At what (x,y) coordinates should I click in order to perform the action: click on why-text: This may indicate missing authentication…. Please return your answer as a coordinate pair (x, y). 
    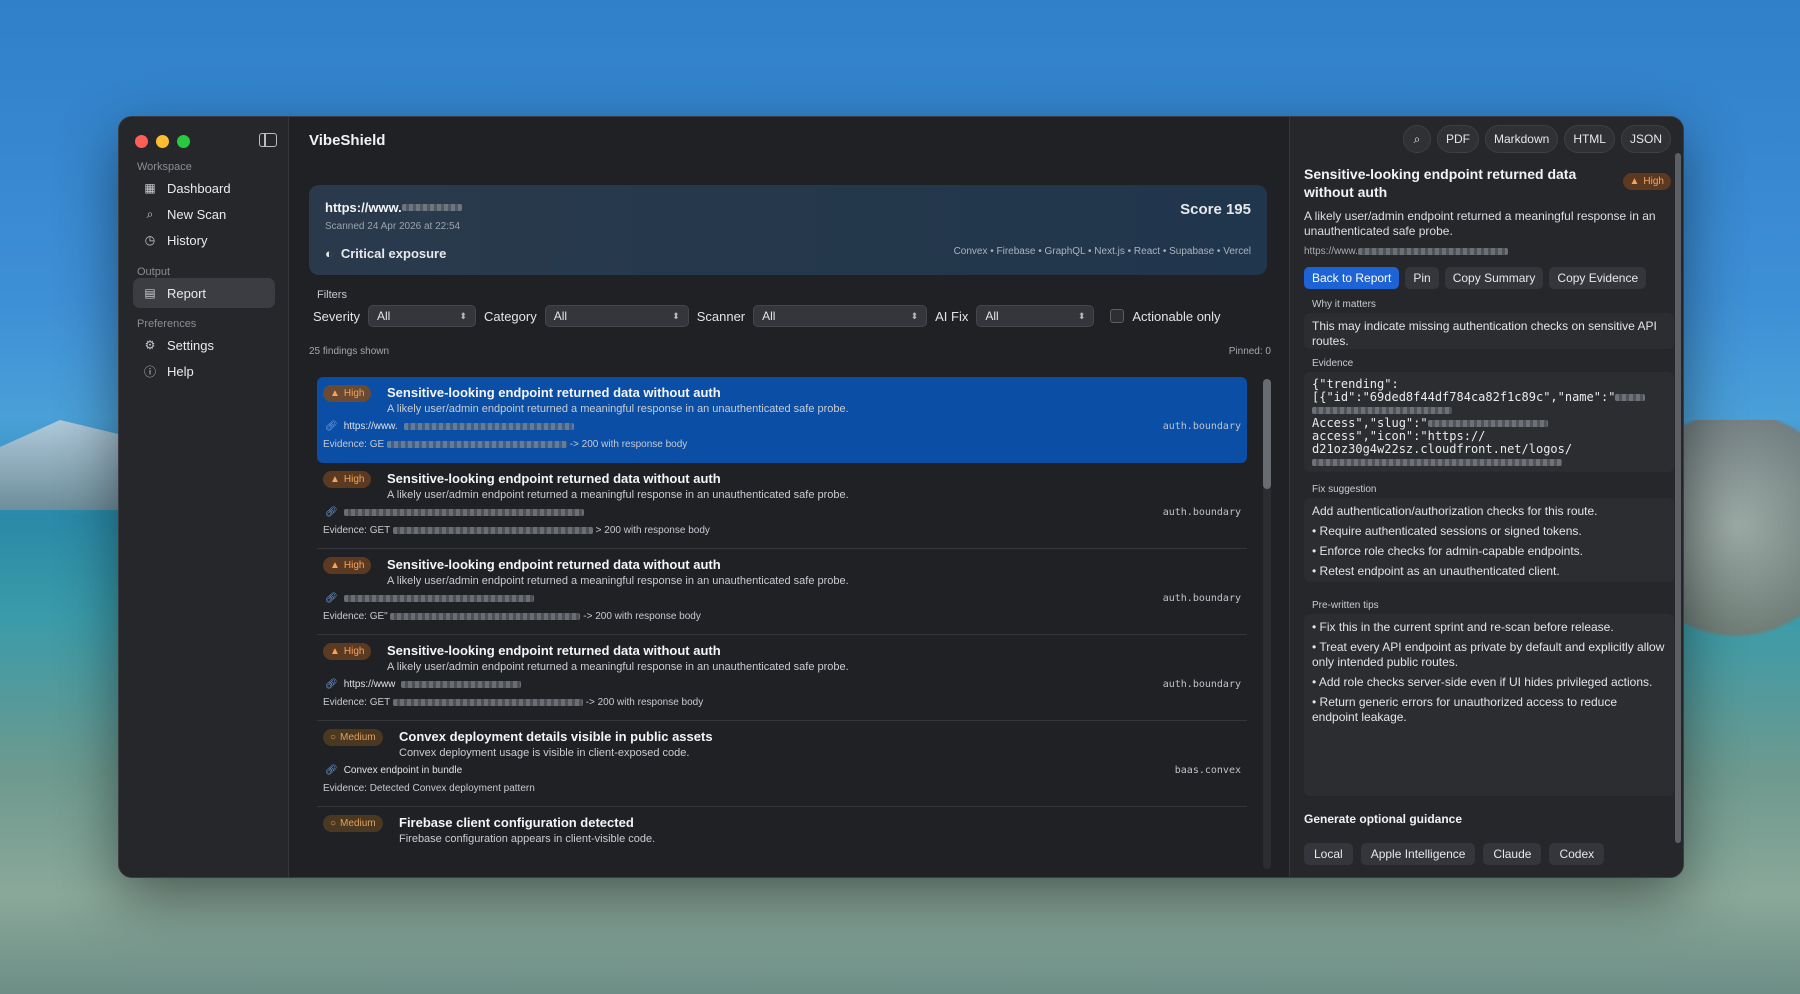
    Looking at the image, I should click on (1489, 331).